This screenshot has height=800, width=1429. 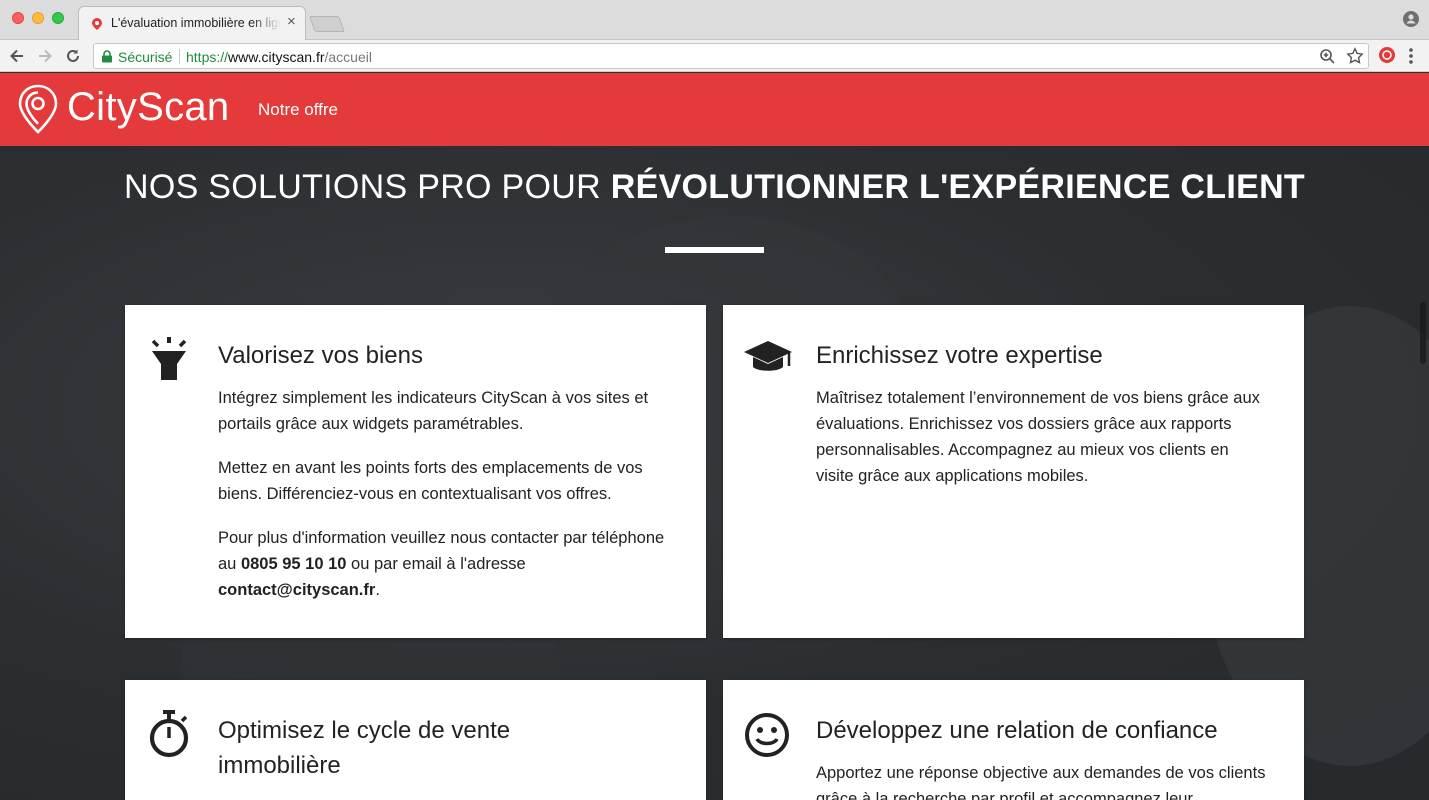 I want to click on tab-title: L'évaluation immobilière en ligne, so click(x=196, y=23).